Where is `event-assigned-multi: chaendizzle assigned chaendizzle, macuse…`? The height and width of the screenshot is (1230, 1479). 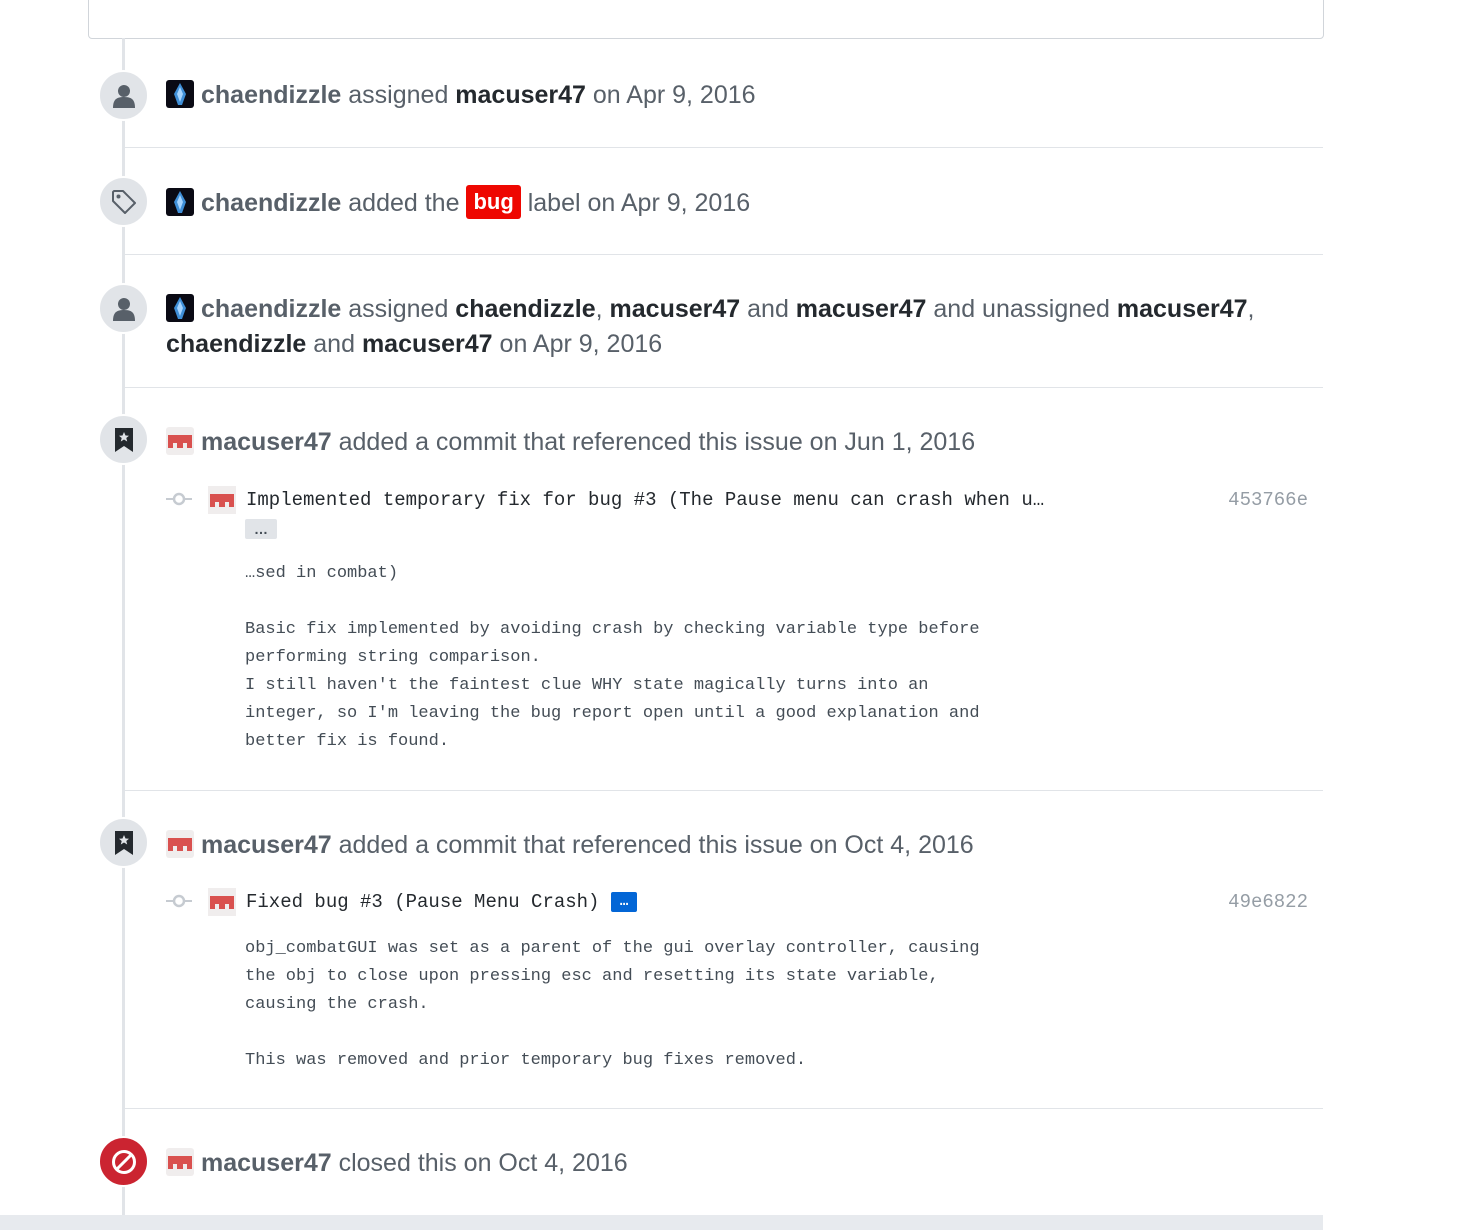 event-assigned-multi: chaendizzle assigned chaendizzle, macuse… is located at coordinates (716, 327).